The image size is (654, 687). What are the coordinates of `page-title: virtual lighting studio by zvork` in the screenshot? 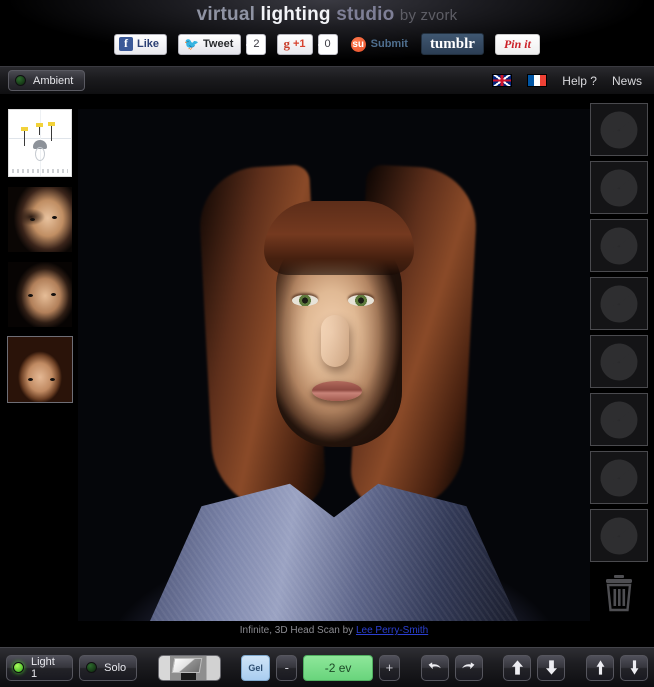 It's located at (327, 13).